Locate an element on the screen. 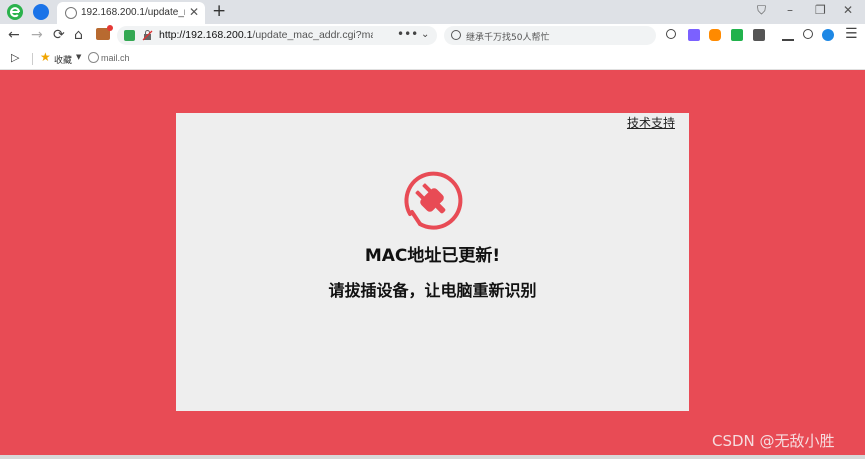 The width and height of the screenshot is (865, 459). instruction-text: 请拔插设备，让电脑重新识别 is located at coordinates (432, 290).